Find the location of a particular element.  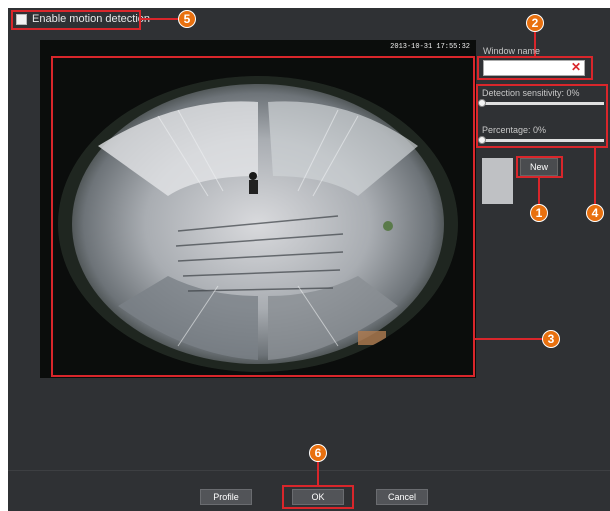

cancel-button: Cancel is located at coordinates (402, 497).